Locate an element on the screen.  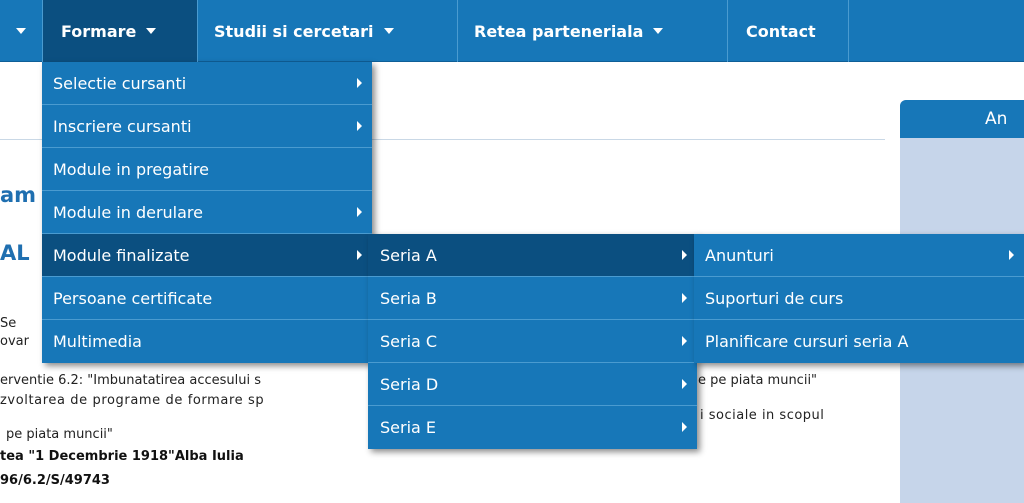
content-text-line: pe piata muncii" is located at coordinates (59, 434).